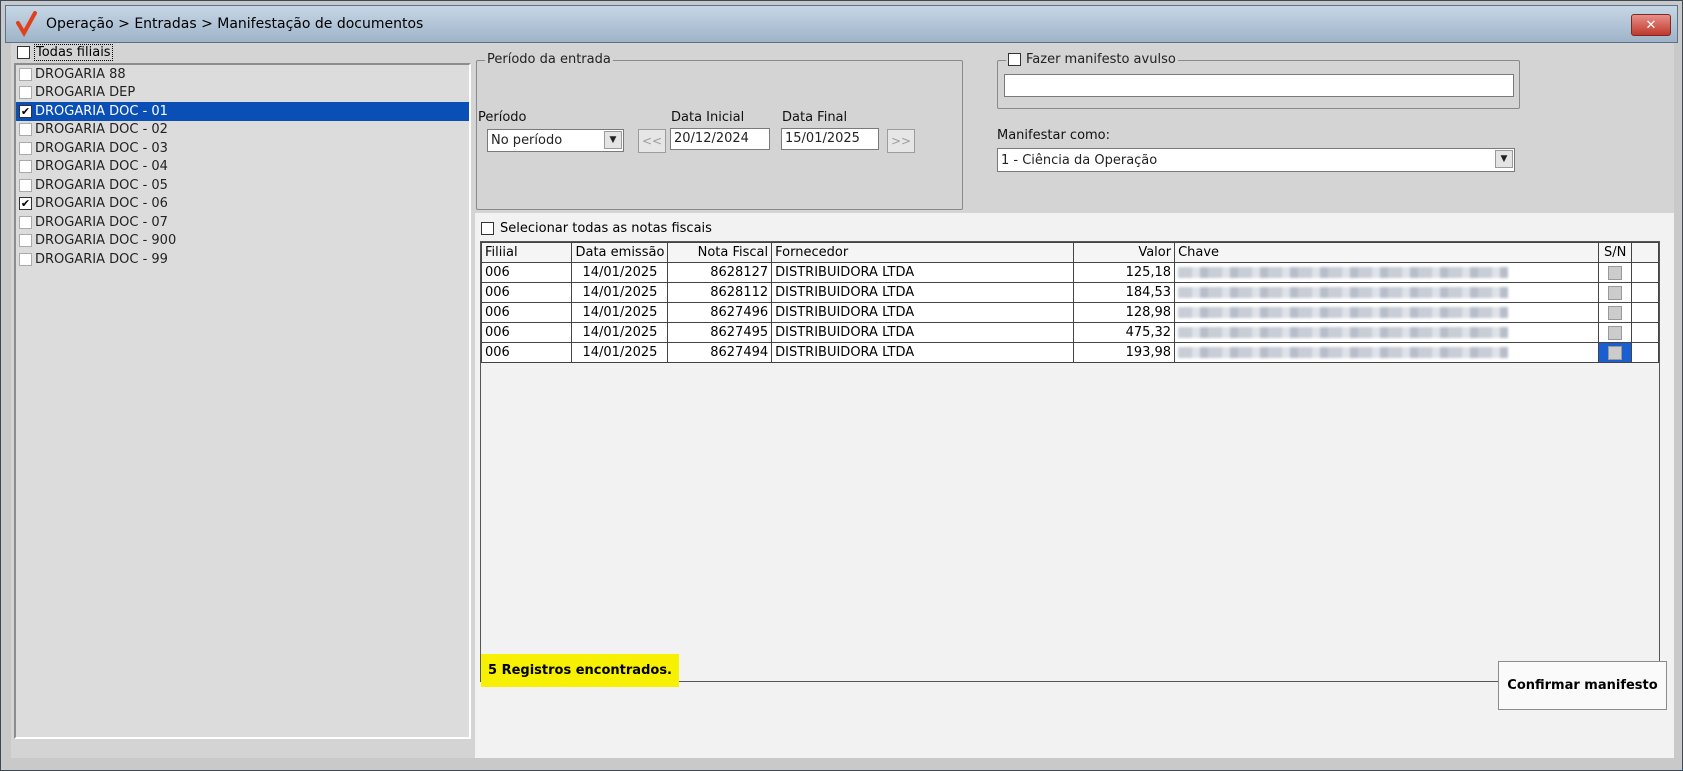 This screenshot has width=1683, height=771. What do you see at coordinates (242, 167) in the screenshot?
I see `branch-item: DROGARIA DOC - 04` at bounding box center [242, 167].